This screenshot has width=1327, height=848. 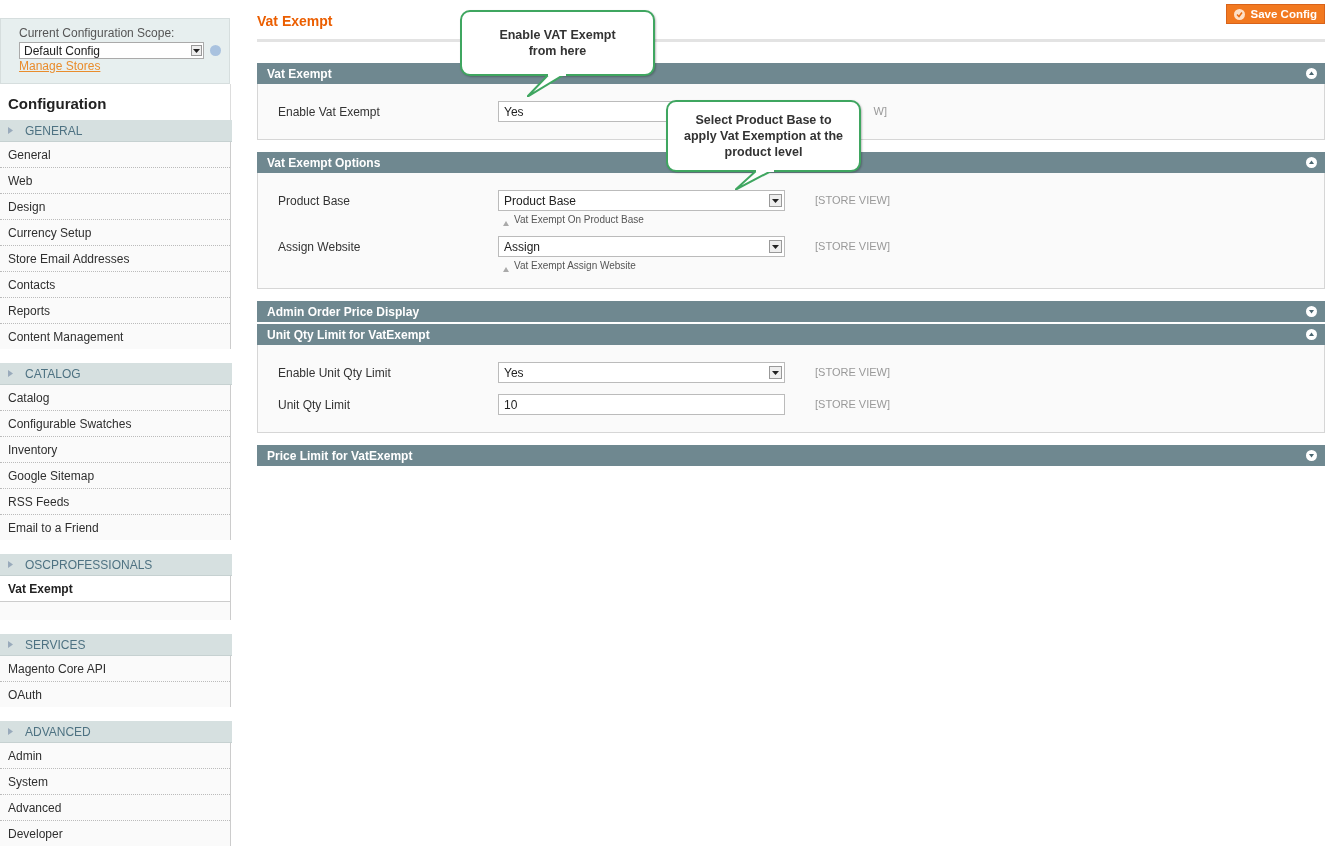 I want to click on field-label: Assign Website, so click(x=320, y=246).